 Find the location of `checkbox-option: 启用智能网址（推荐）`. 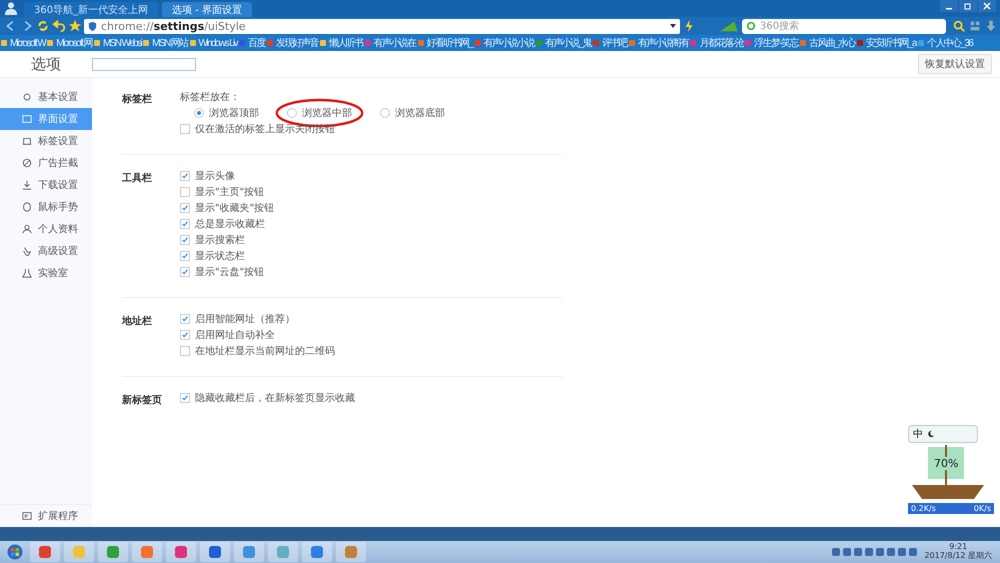

checkbox-option: 启用智能网址（推荐） is located at coordinates (257, 319).